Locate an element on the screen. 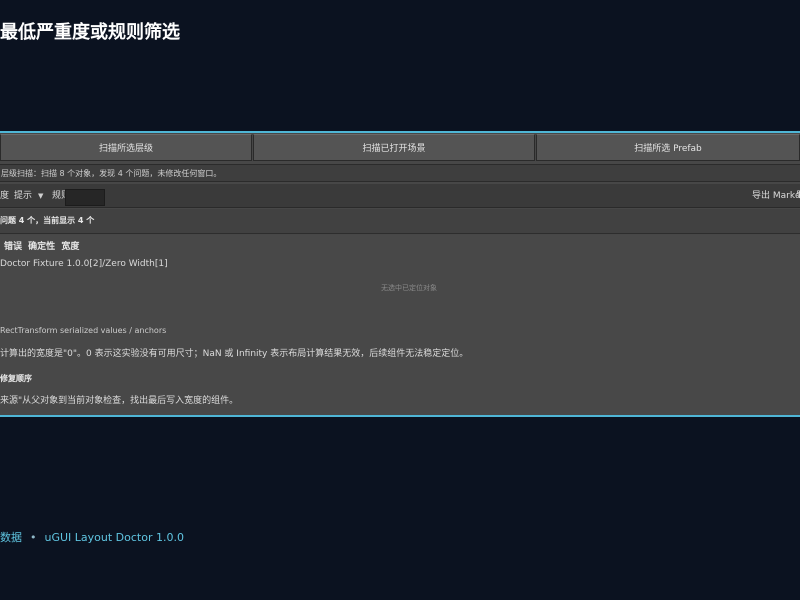  selection-hint: 无选中已定位对象 is located at coordinates (409, 288).